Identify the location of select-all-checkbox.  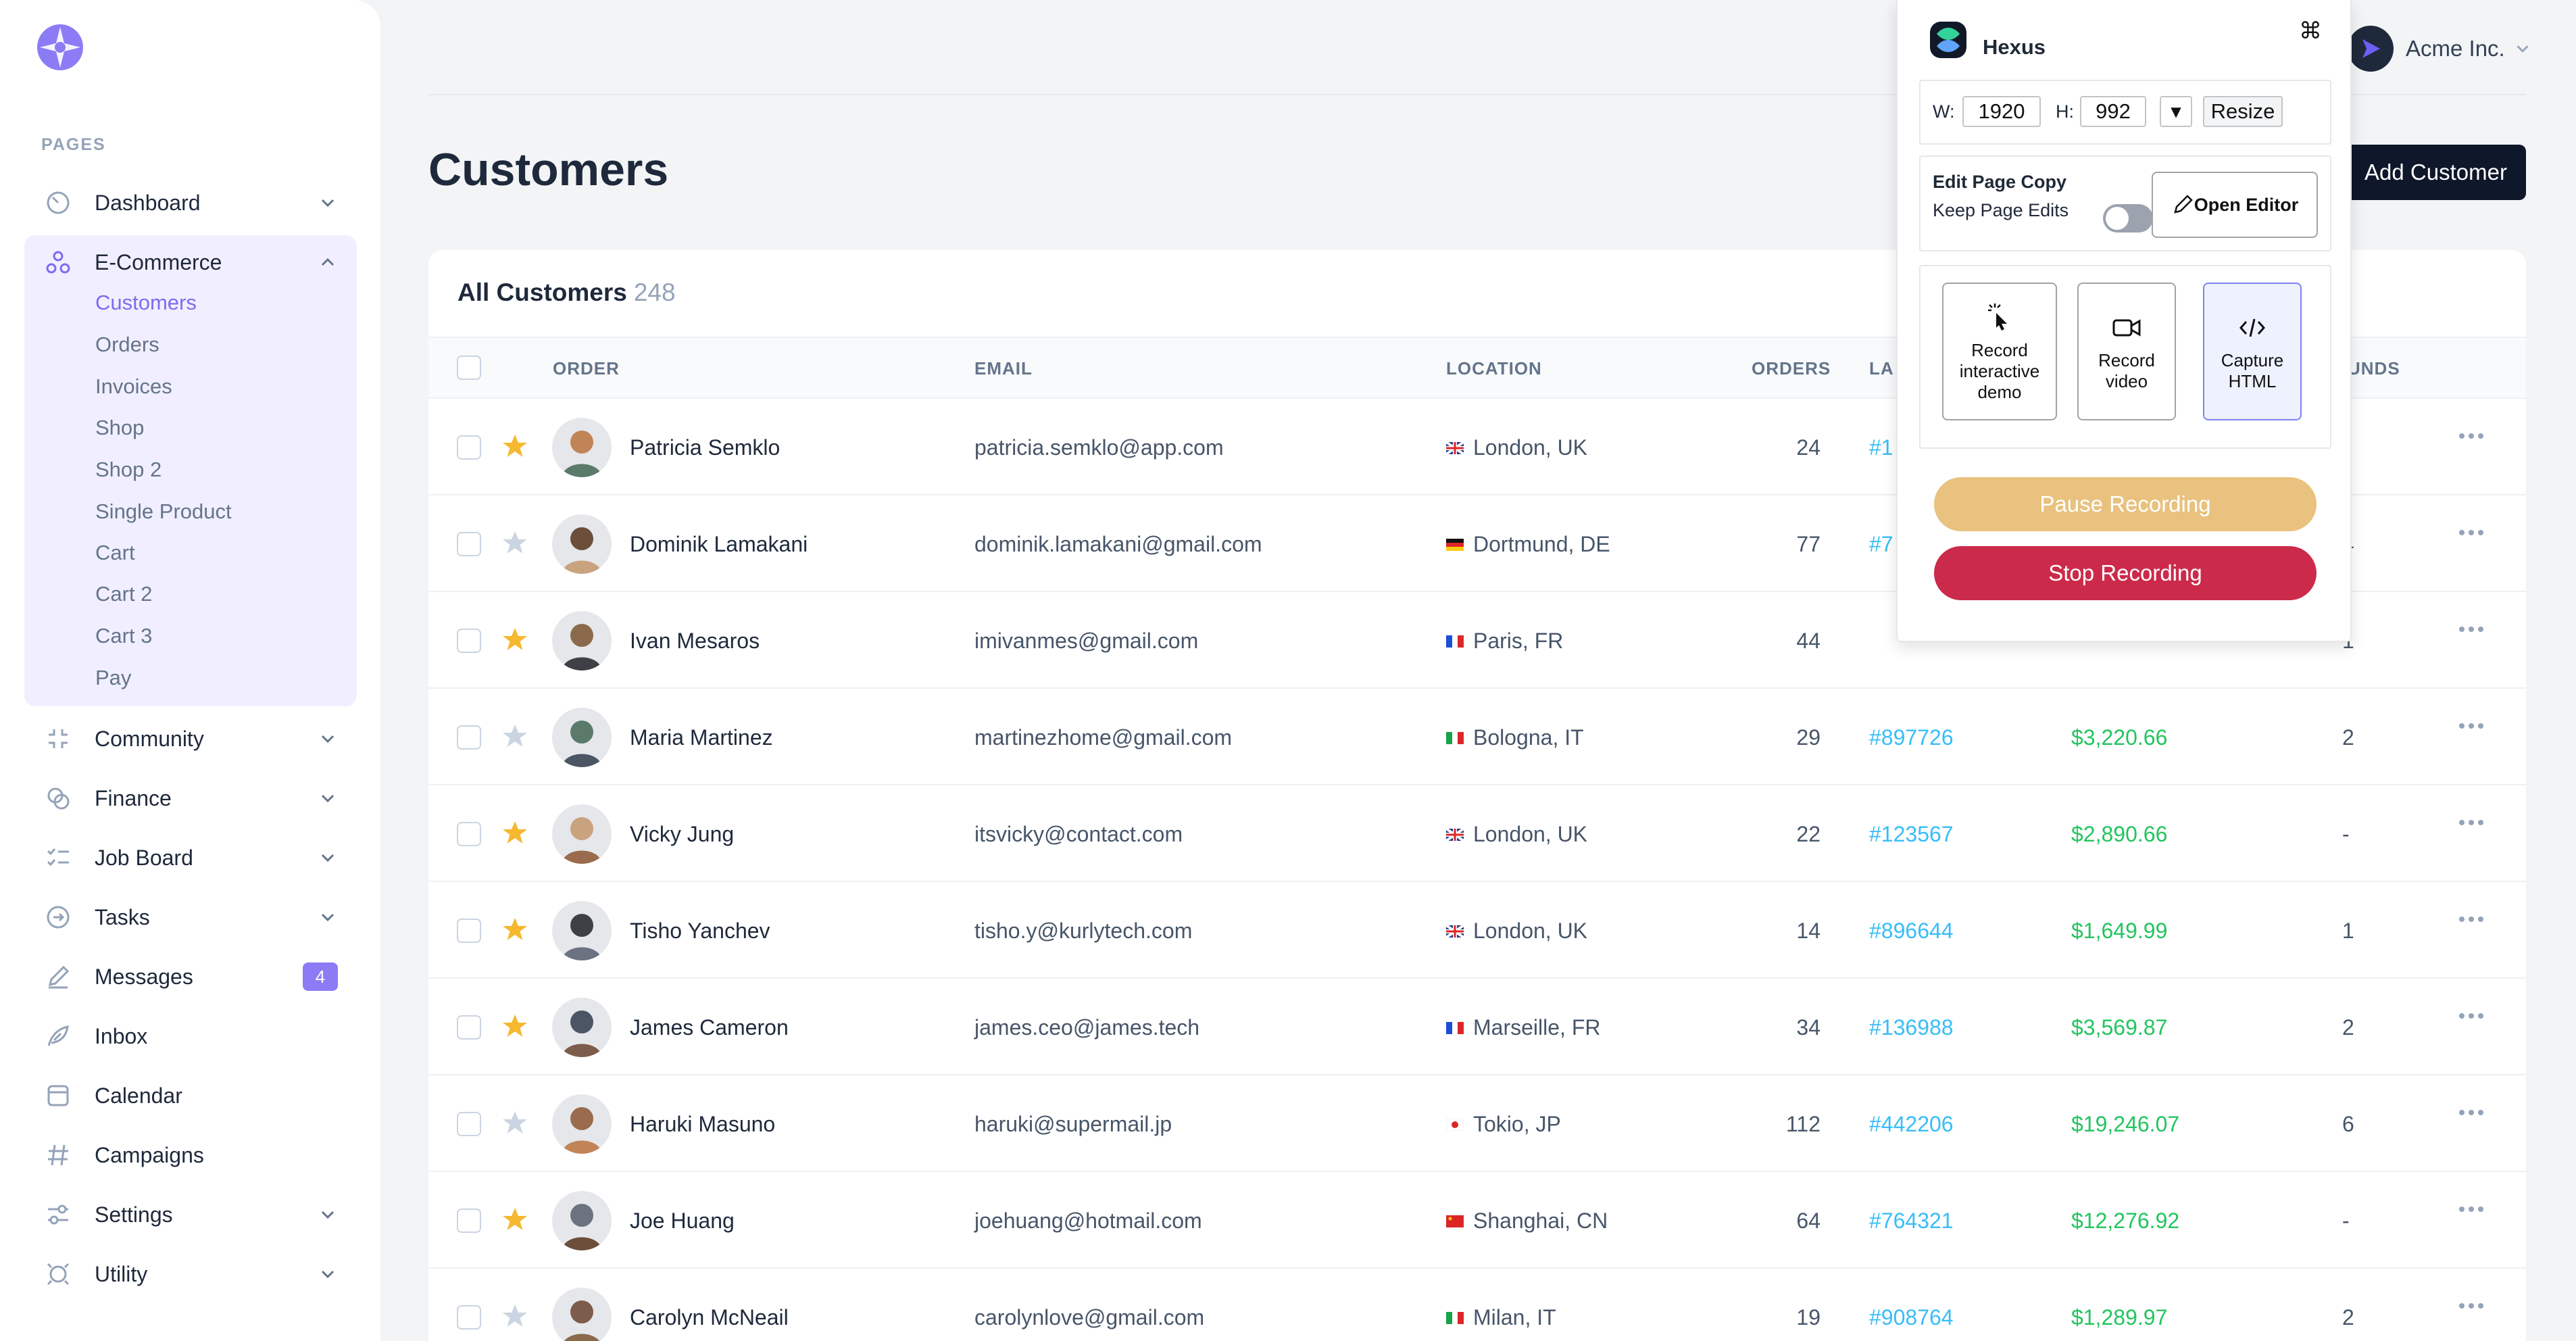
(469, 368).